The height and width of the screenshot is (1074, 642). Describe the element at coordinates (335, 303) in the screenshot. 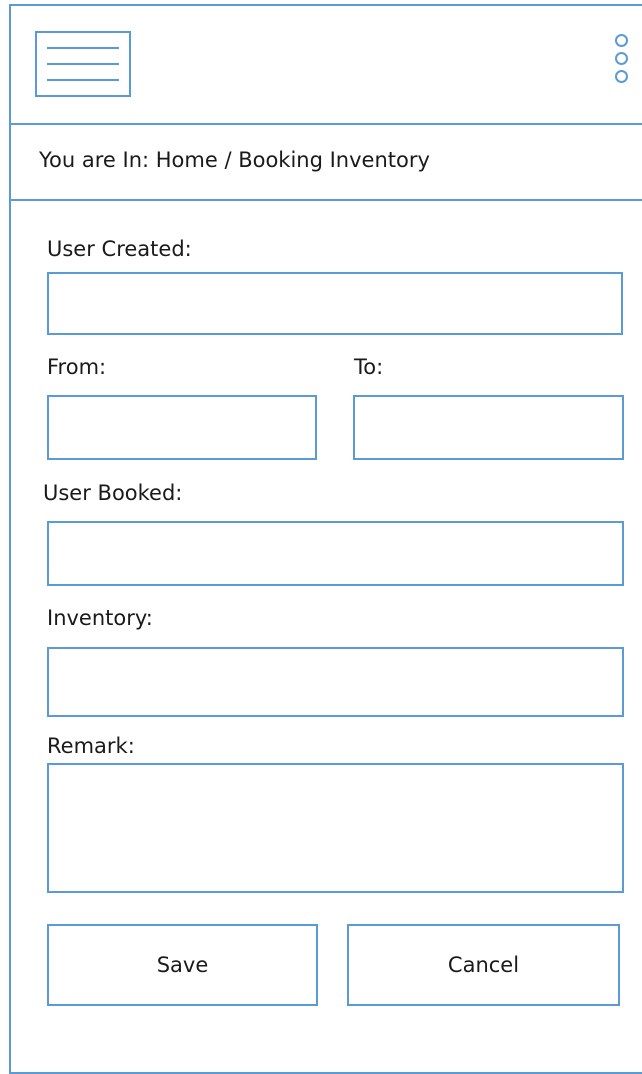

I see `user-created-input` at that location.